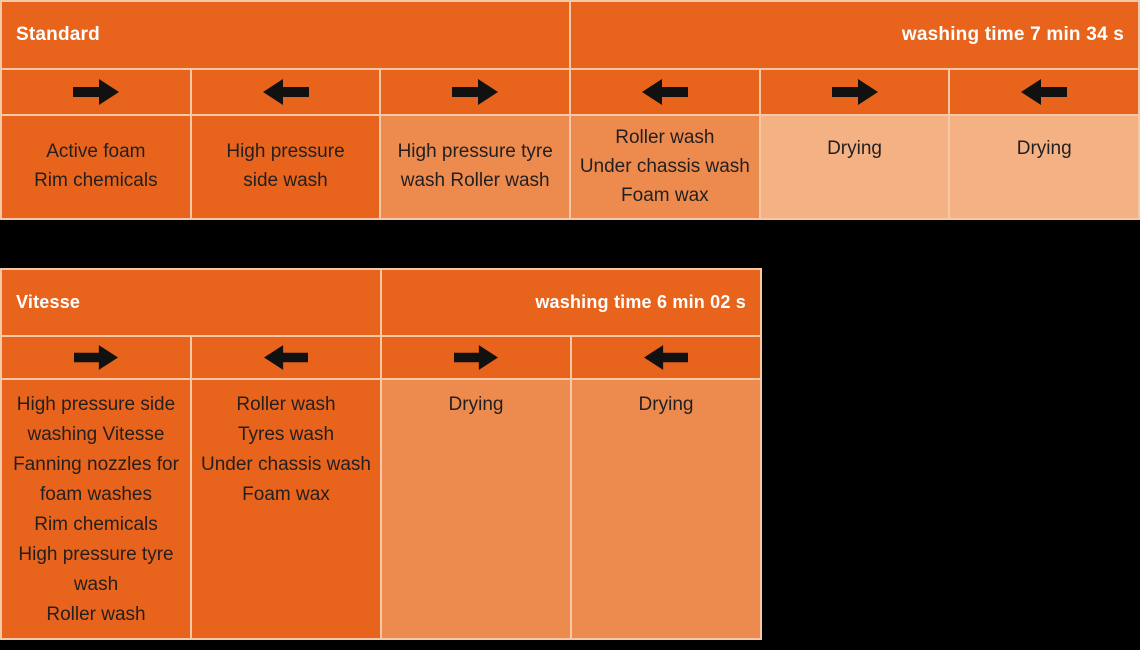 This screenshot has height=650, width=1140. What do you see at coordinates (96, 464) in the screenshot?
I see `step-line: Fanning nozzles for` at bounding box center [96, 464].